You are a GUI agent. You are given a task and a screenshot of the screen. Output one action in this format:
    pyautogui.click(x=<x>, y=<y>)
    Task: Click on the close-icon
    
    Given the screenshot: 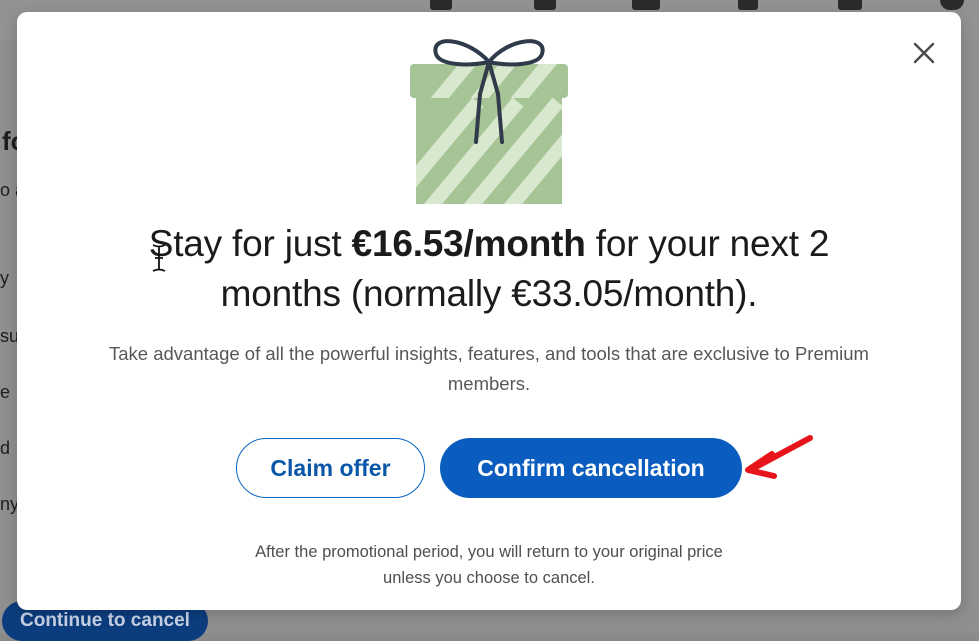 What is the action you would take?
    pyautogui.click(x=924, y=53)
    